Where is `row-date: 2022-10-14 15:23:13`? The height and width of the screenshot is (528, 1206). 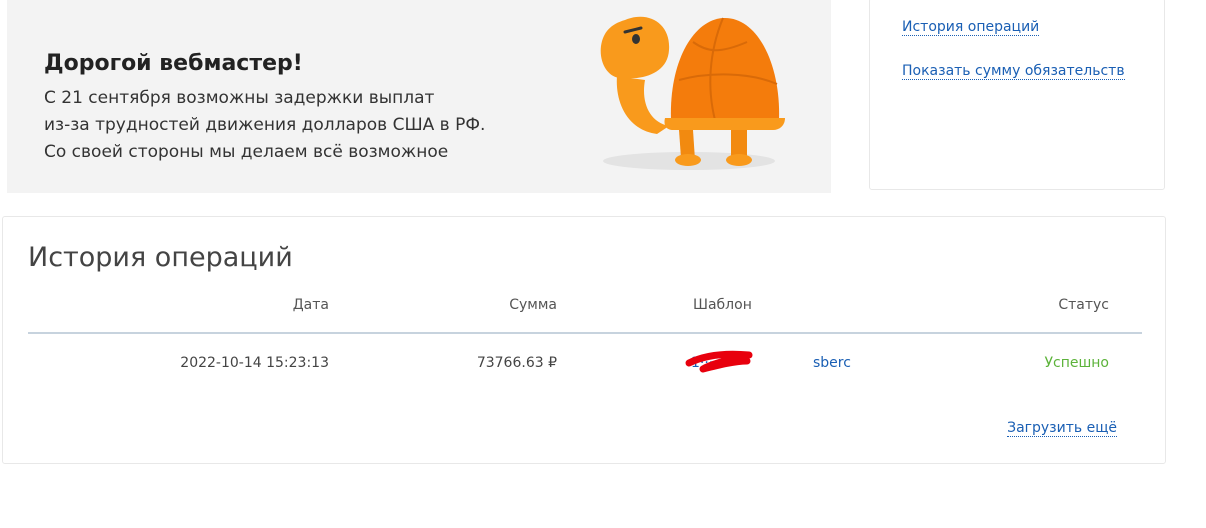
row-date: 2022-10-14 15:23:13 is located at coordinates (254, 363).